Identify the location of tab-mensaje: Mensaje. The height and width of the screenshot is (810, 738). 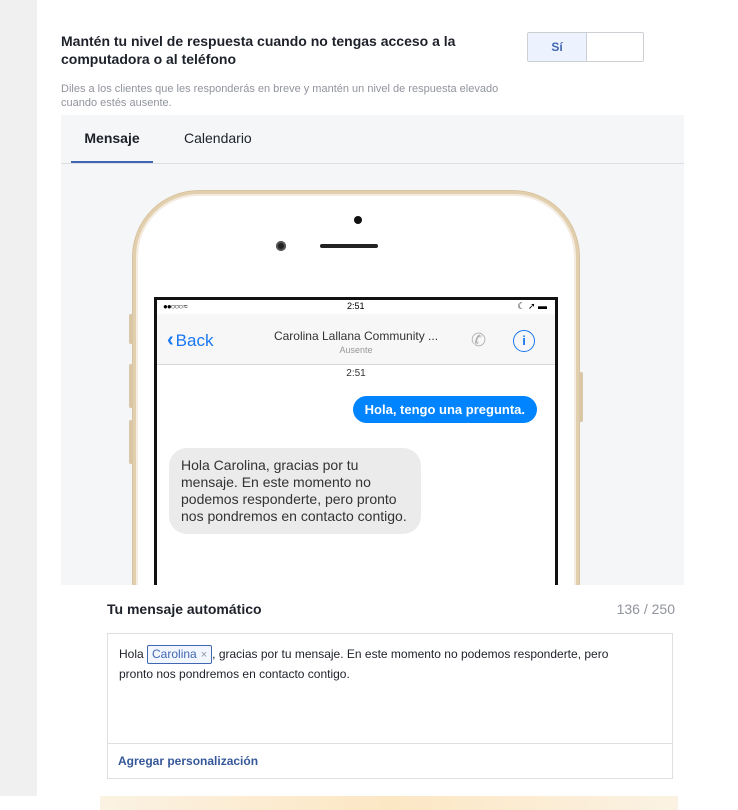
(112, 139).